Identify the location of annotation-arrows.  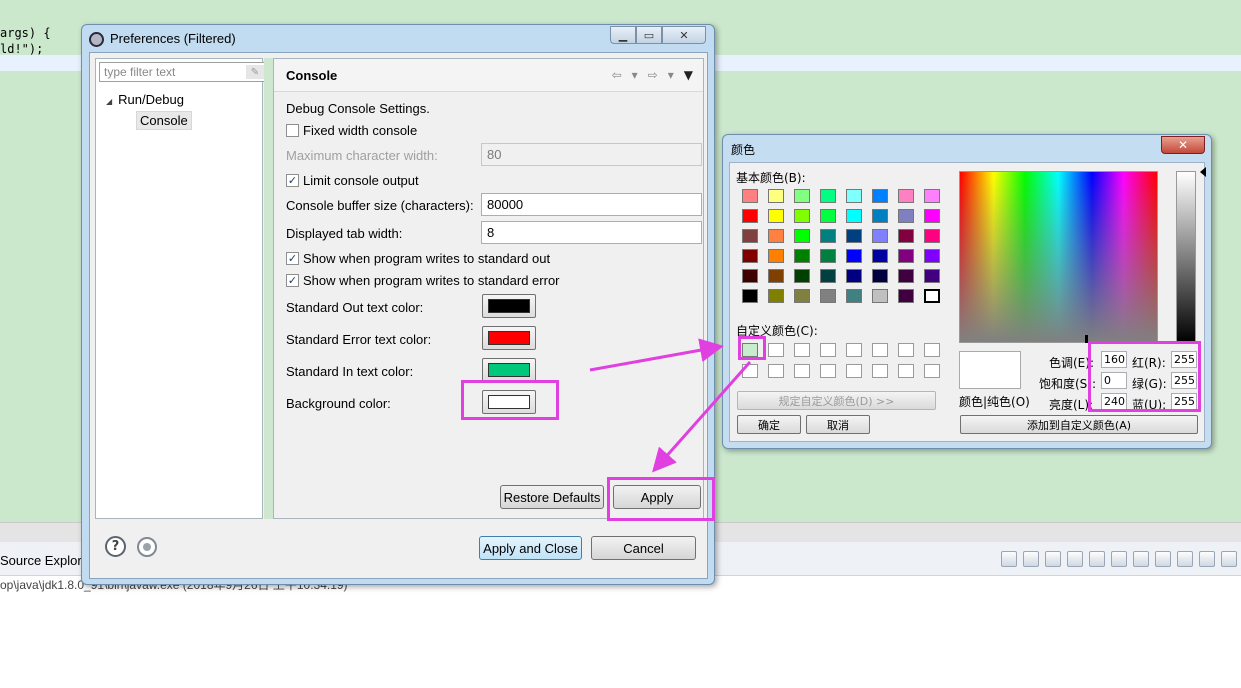
(670, 405).